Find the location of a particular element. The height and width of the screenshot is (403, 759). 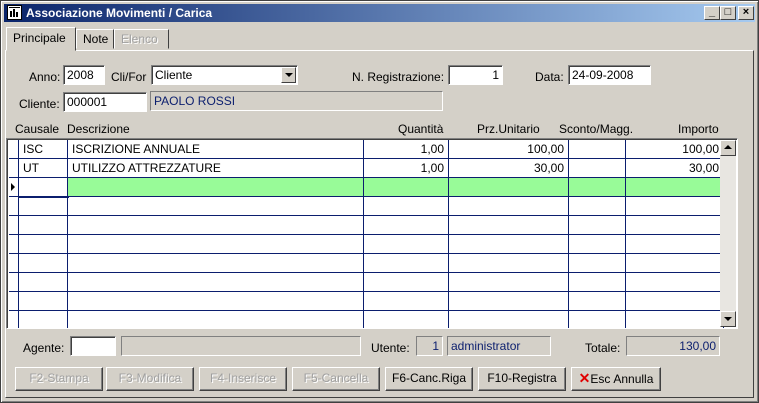

canc-riga-button: F6-Canc.Riga is located at coordinates (429, 379).